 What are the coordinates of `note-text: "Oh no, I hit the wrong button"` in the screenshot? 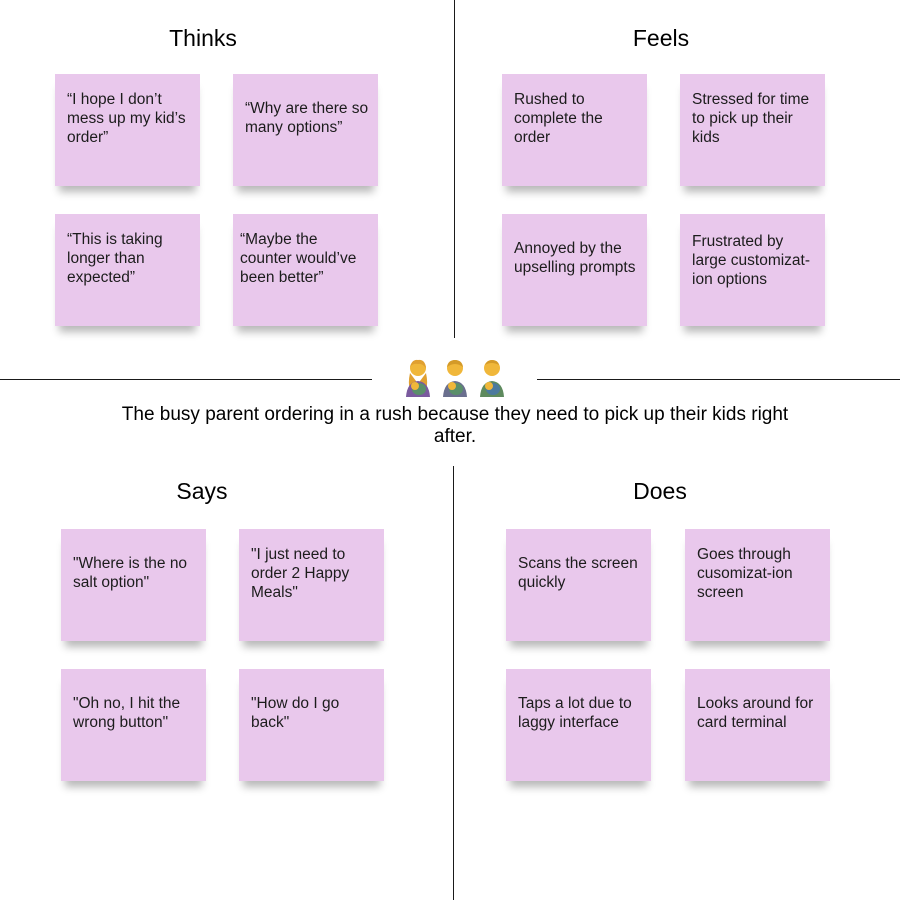 It's located at (127, 713).